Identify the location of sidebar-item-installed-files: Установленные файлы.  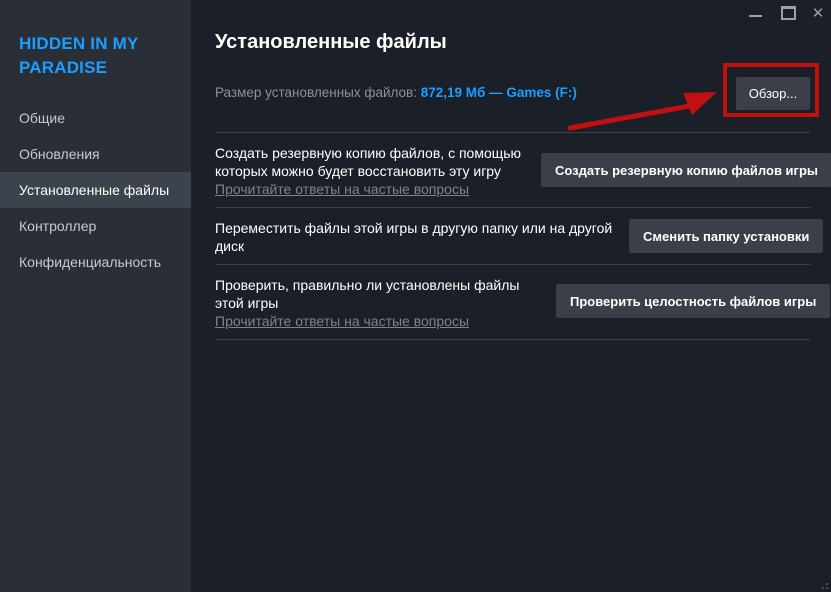
(95, 190).